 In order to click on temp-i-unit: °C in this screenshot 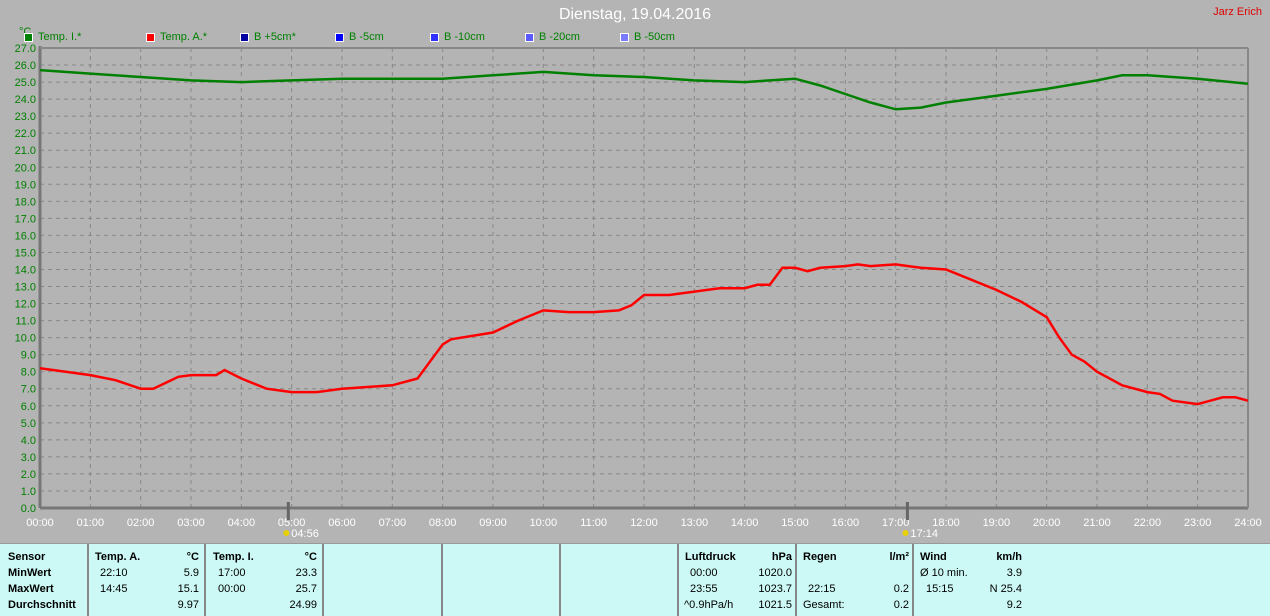, I will do `click(310, 557)`.